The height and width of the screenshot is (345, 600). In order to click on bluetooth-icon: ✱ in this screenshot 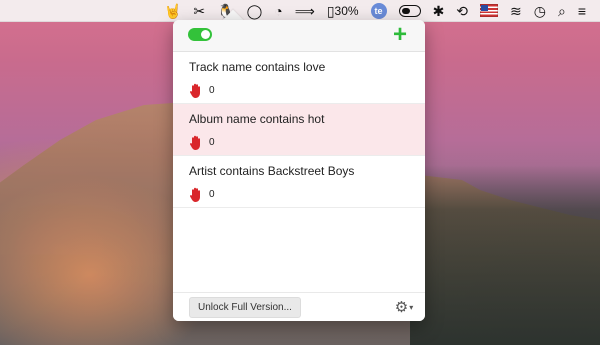, I will do `click(439, 11)`.